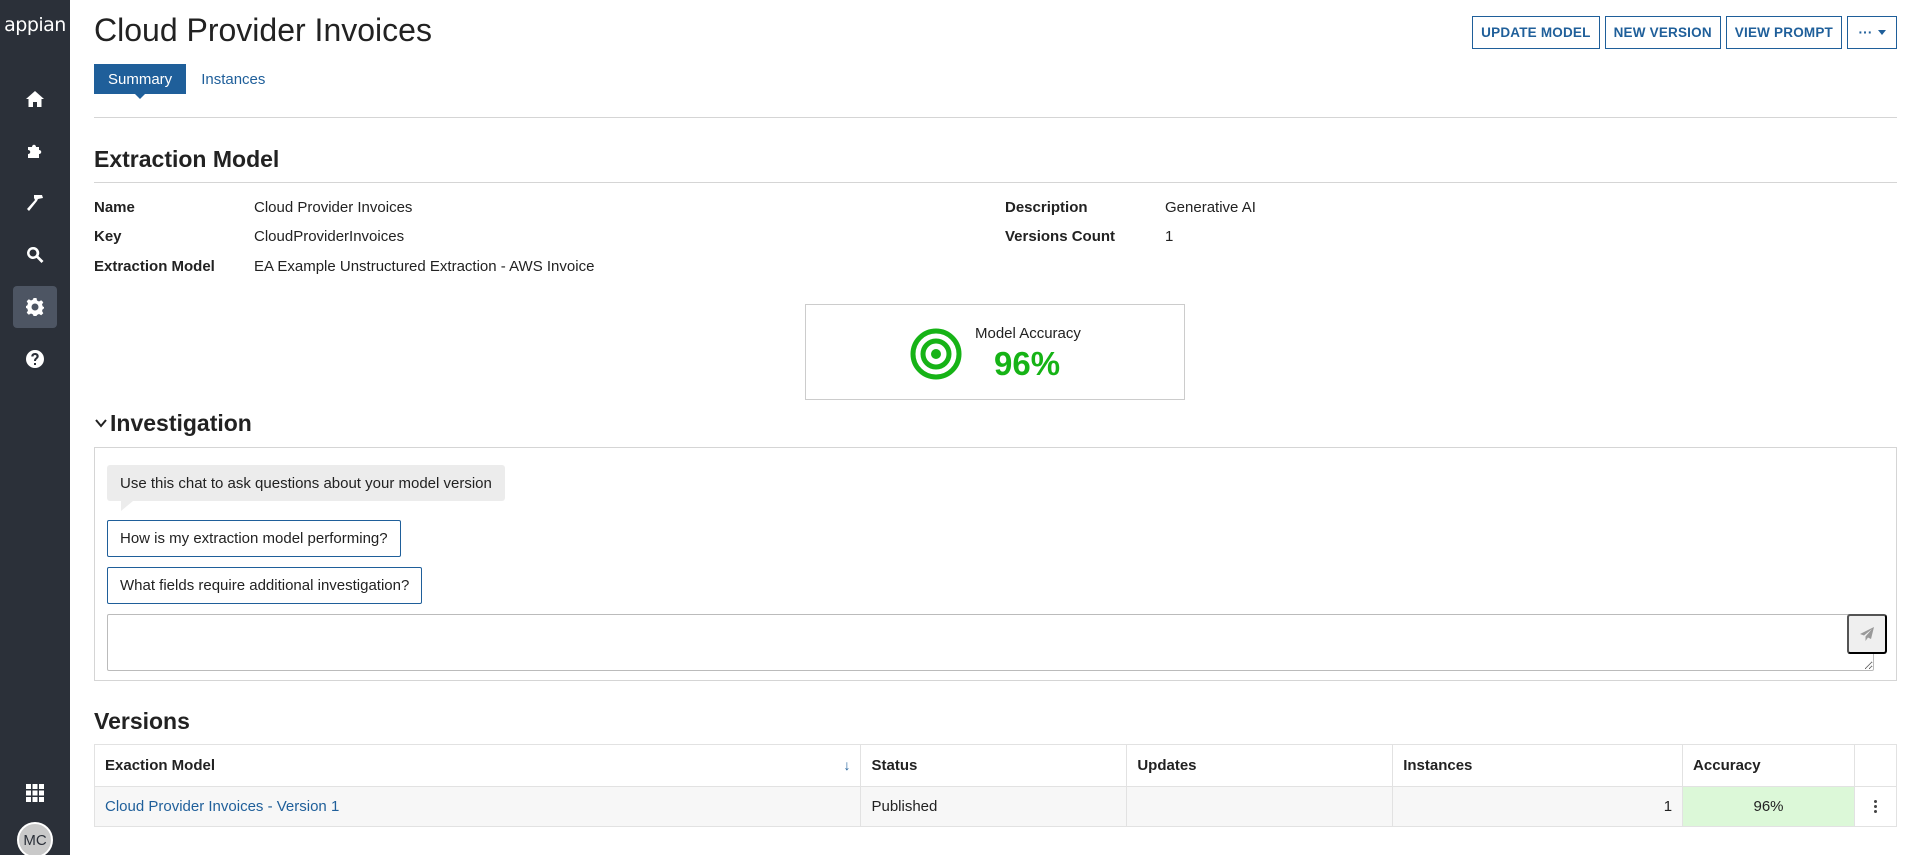 The height and width of the screenshot is (855, 1909). What do you see at coordinates (1538, 806) in the screenshot?
I see `cell-instances: 1` at bounding box center [1538, 806].